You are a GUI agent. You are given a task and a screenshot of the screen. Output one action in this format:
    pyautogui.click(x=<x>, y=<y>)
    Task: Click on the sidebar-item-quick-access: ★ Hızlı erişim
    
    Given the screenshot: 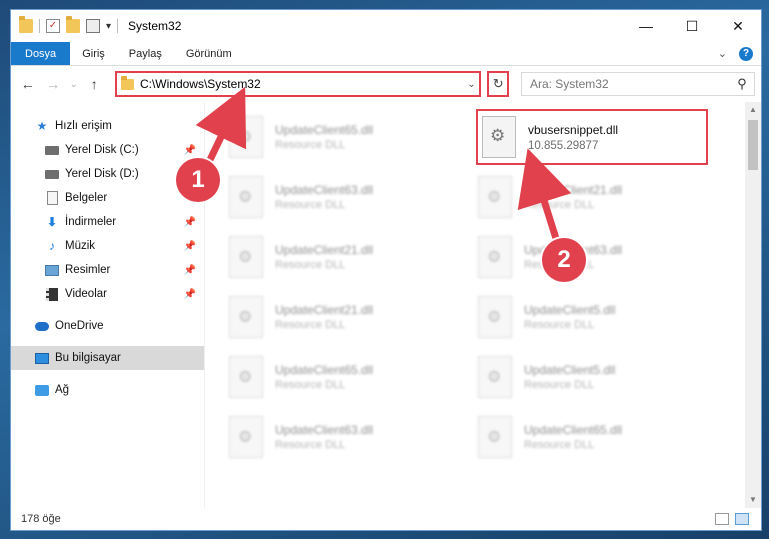 What is the action you would take?
    pyautogui.click(x=107, y=126)
    